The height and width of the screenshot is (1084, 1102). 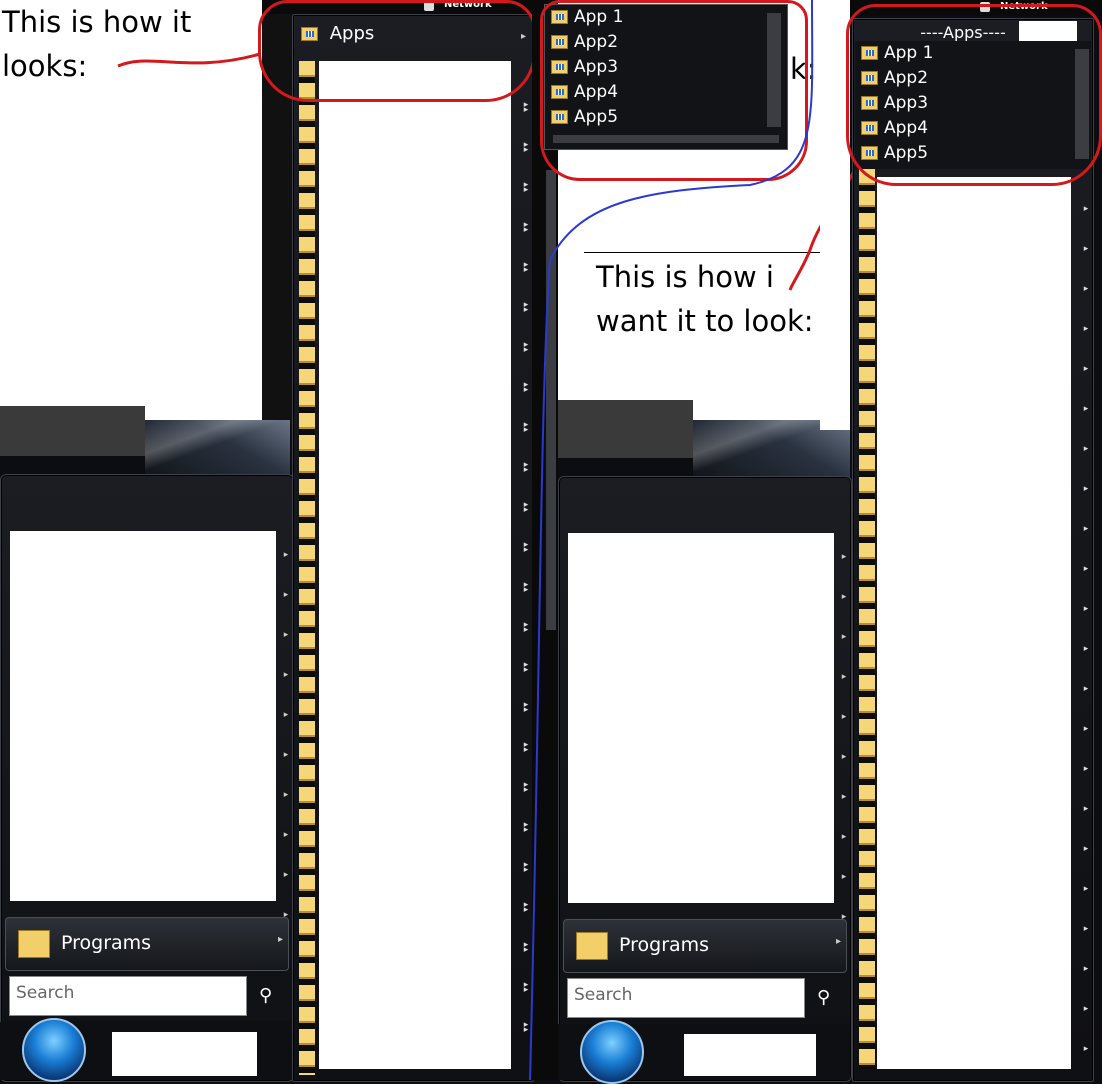 I want to click on left-wallpaper, so click(x=217, y=450).